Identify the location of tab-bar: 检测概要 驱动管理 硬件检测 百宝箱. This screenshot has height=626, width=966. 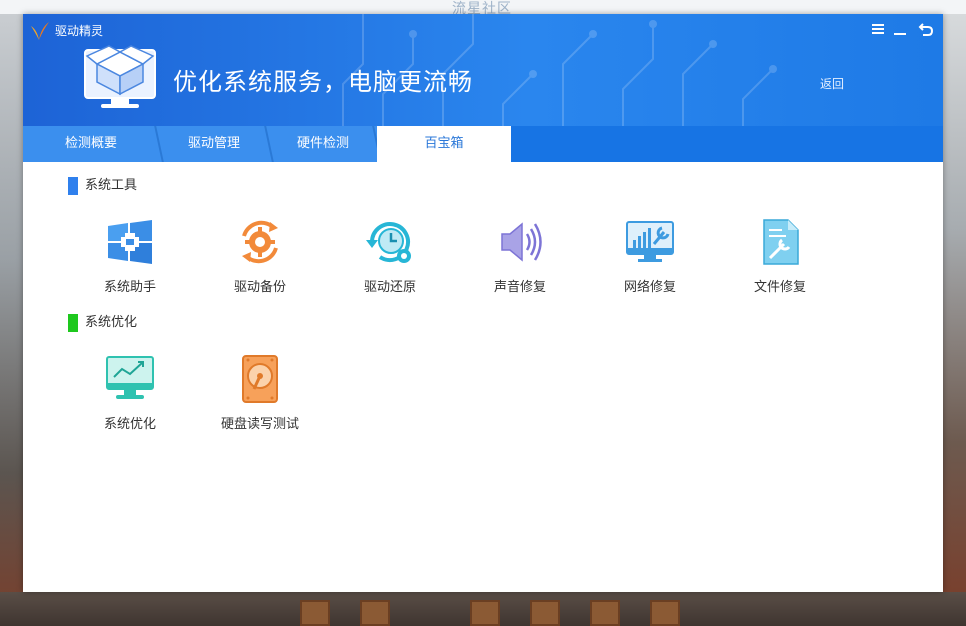
(483, 144).